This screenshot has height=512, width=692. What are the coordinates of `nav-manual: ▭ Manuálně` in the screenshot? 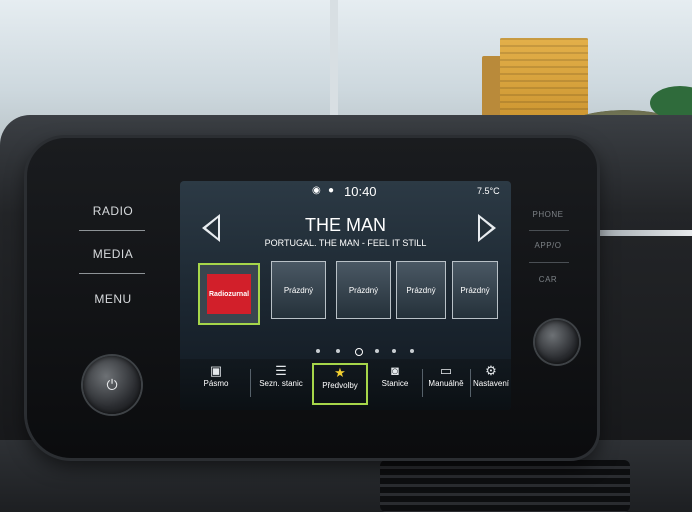 It's located at (446, 384).